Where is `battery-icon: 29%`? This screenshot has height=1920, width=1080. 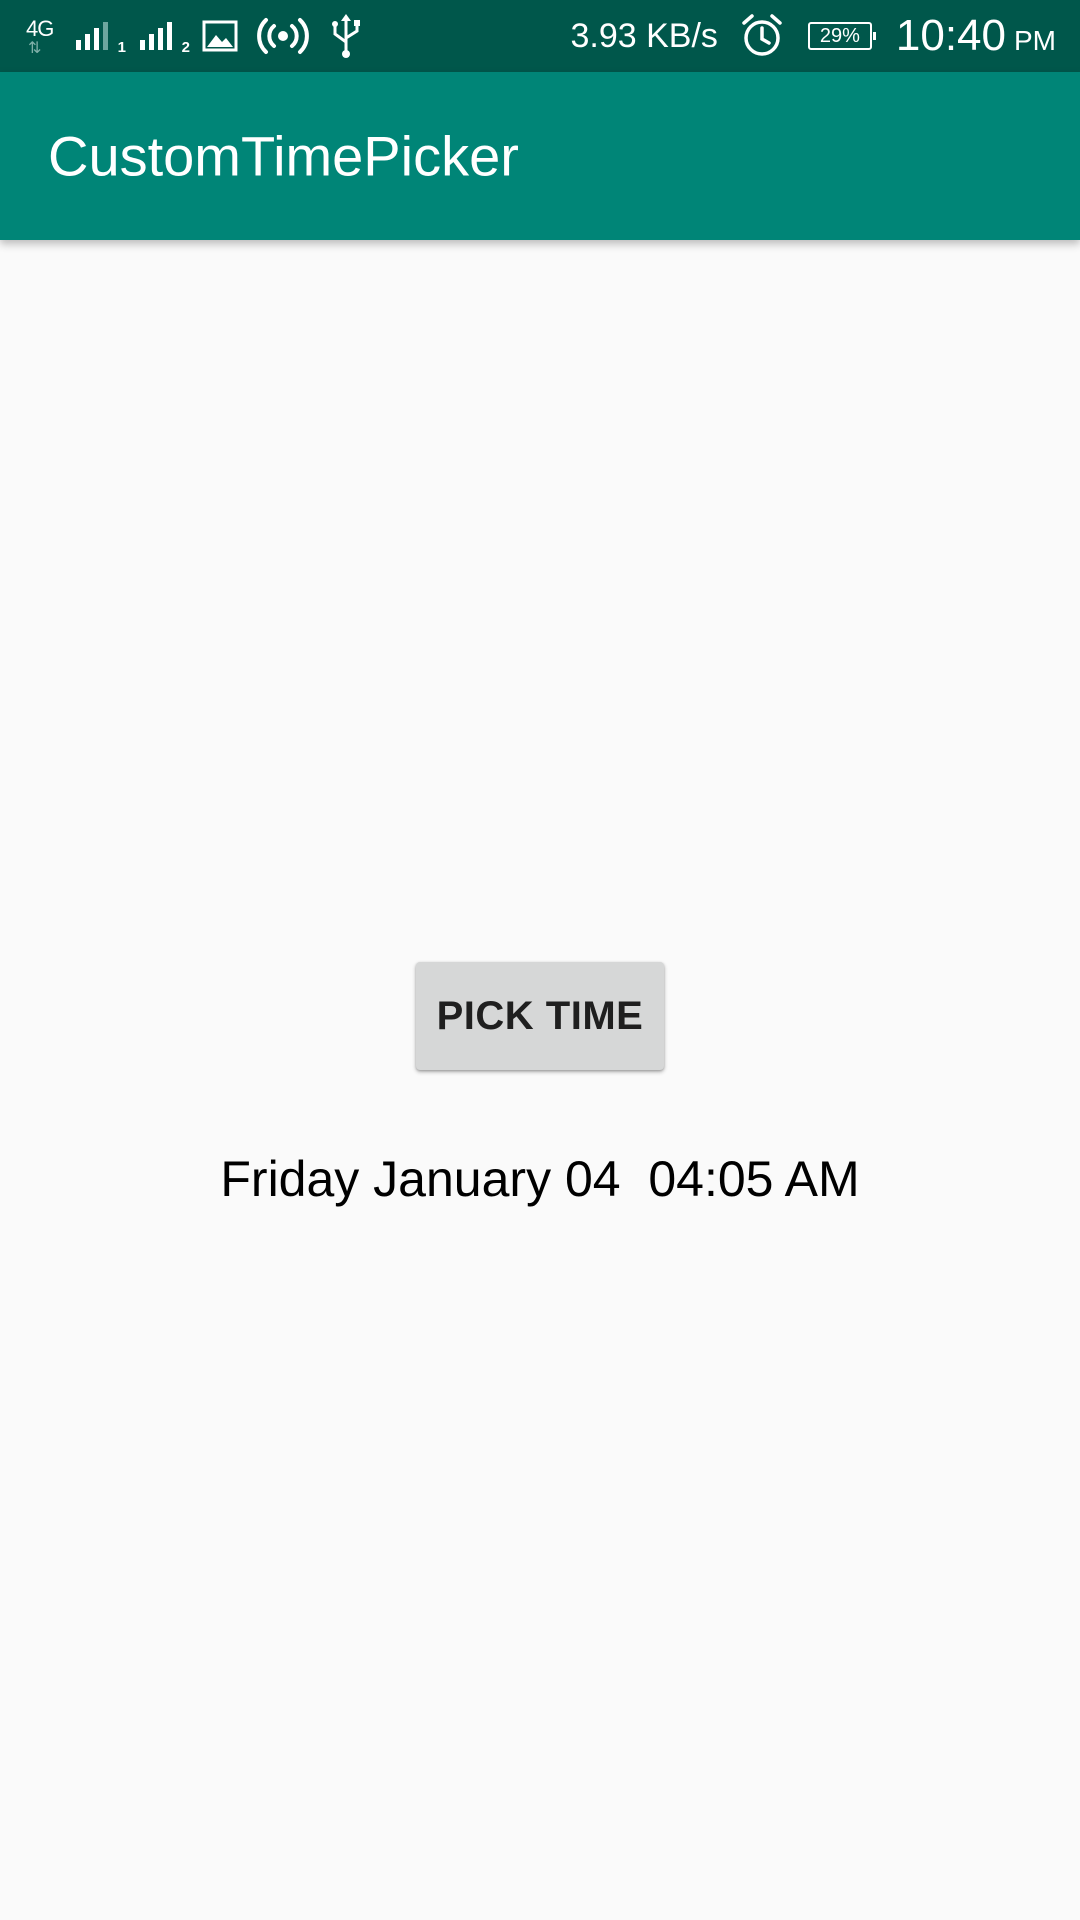
battery-icon: 29% is located at coordinates (841, 36).